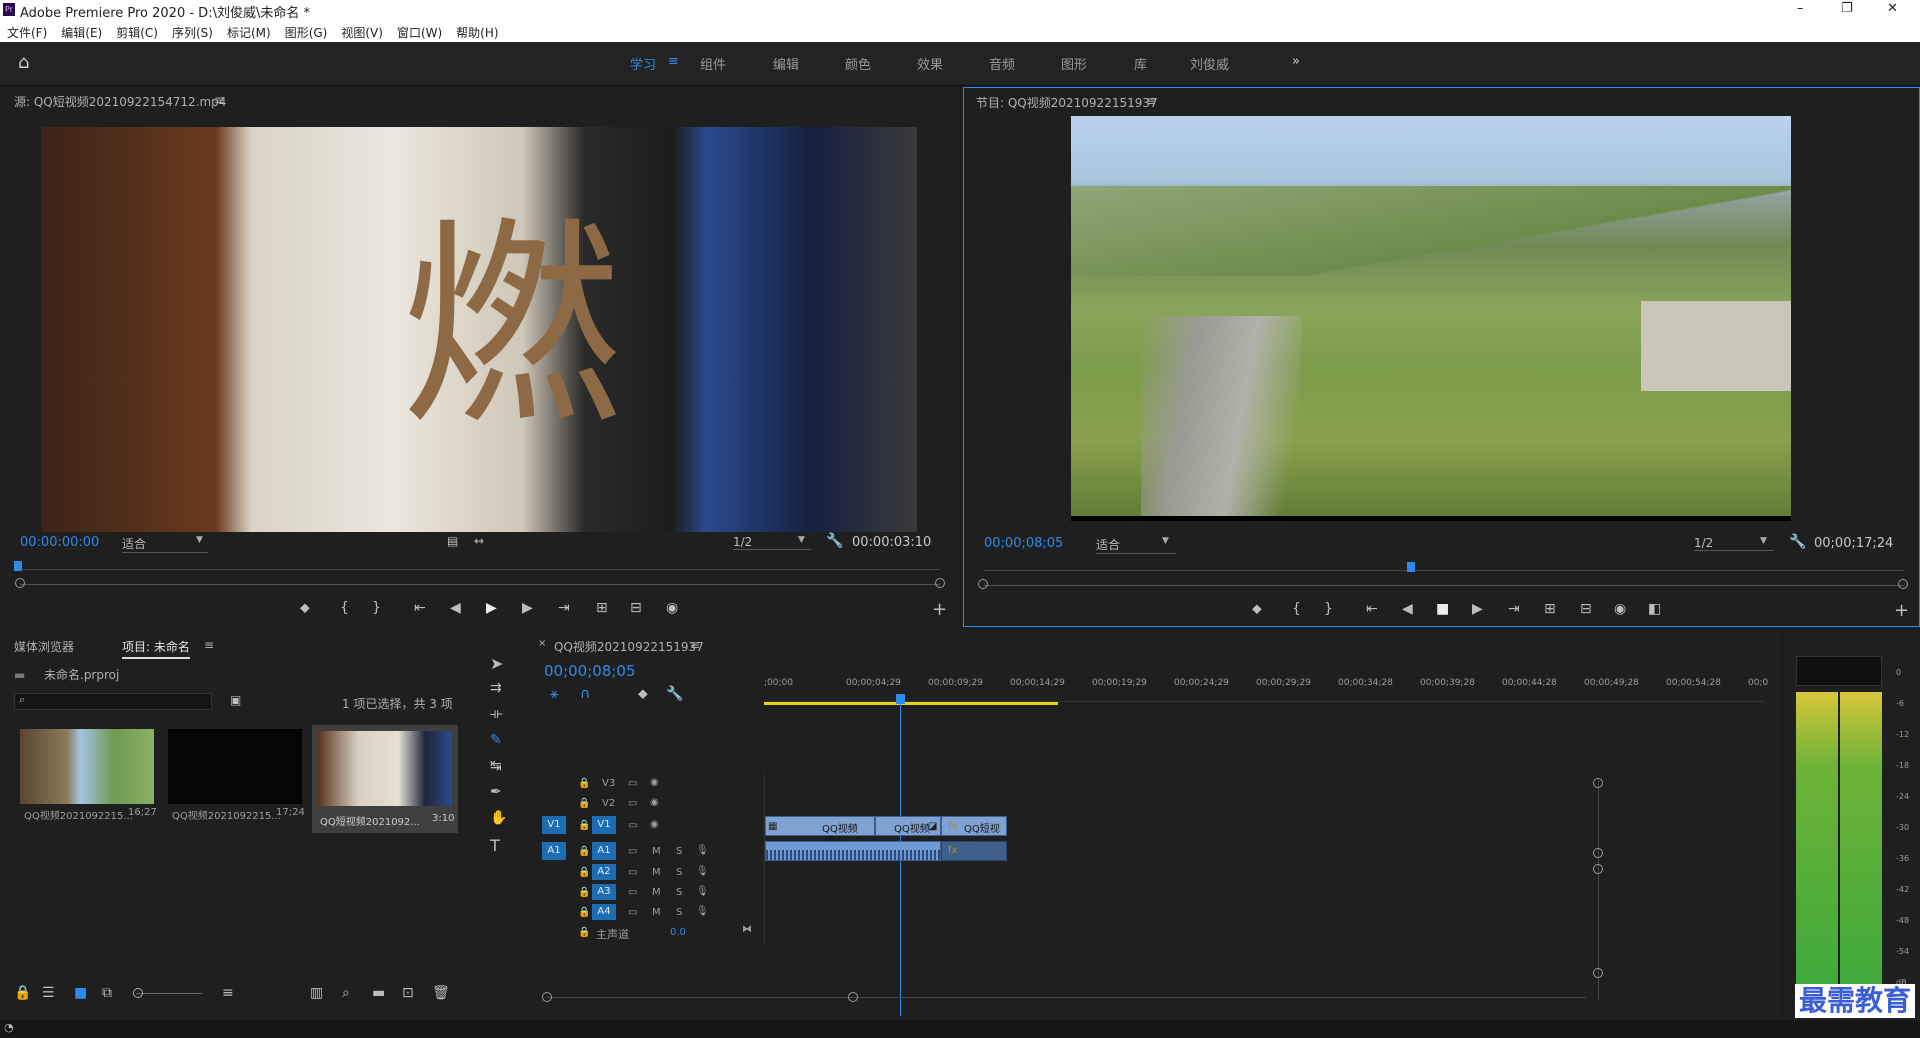 The width and height of the screenshot is (1920, 1038). Describe the element at coordinates (602, 608) in the screenshot. I see `insert-clip-icon: ⊞` at that location.